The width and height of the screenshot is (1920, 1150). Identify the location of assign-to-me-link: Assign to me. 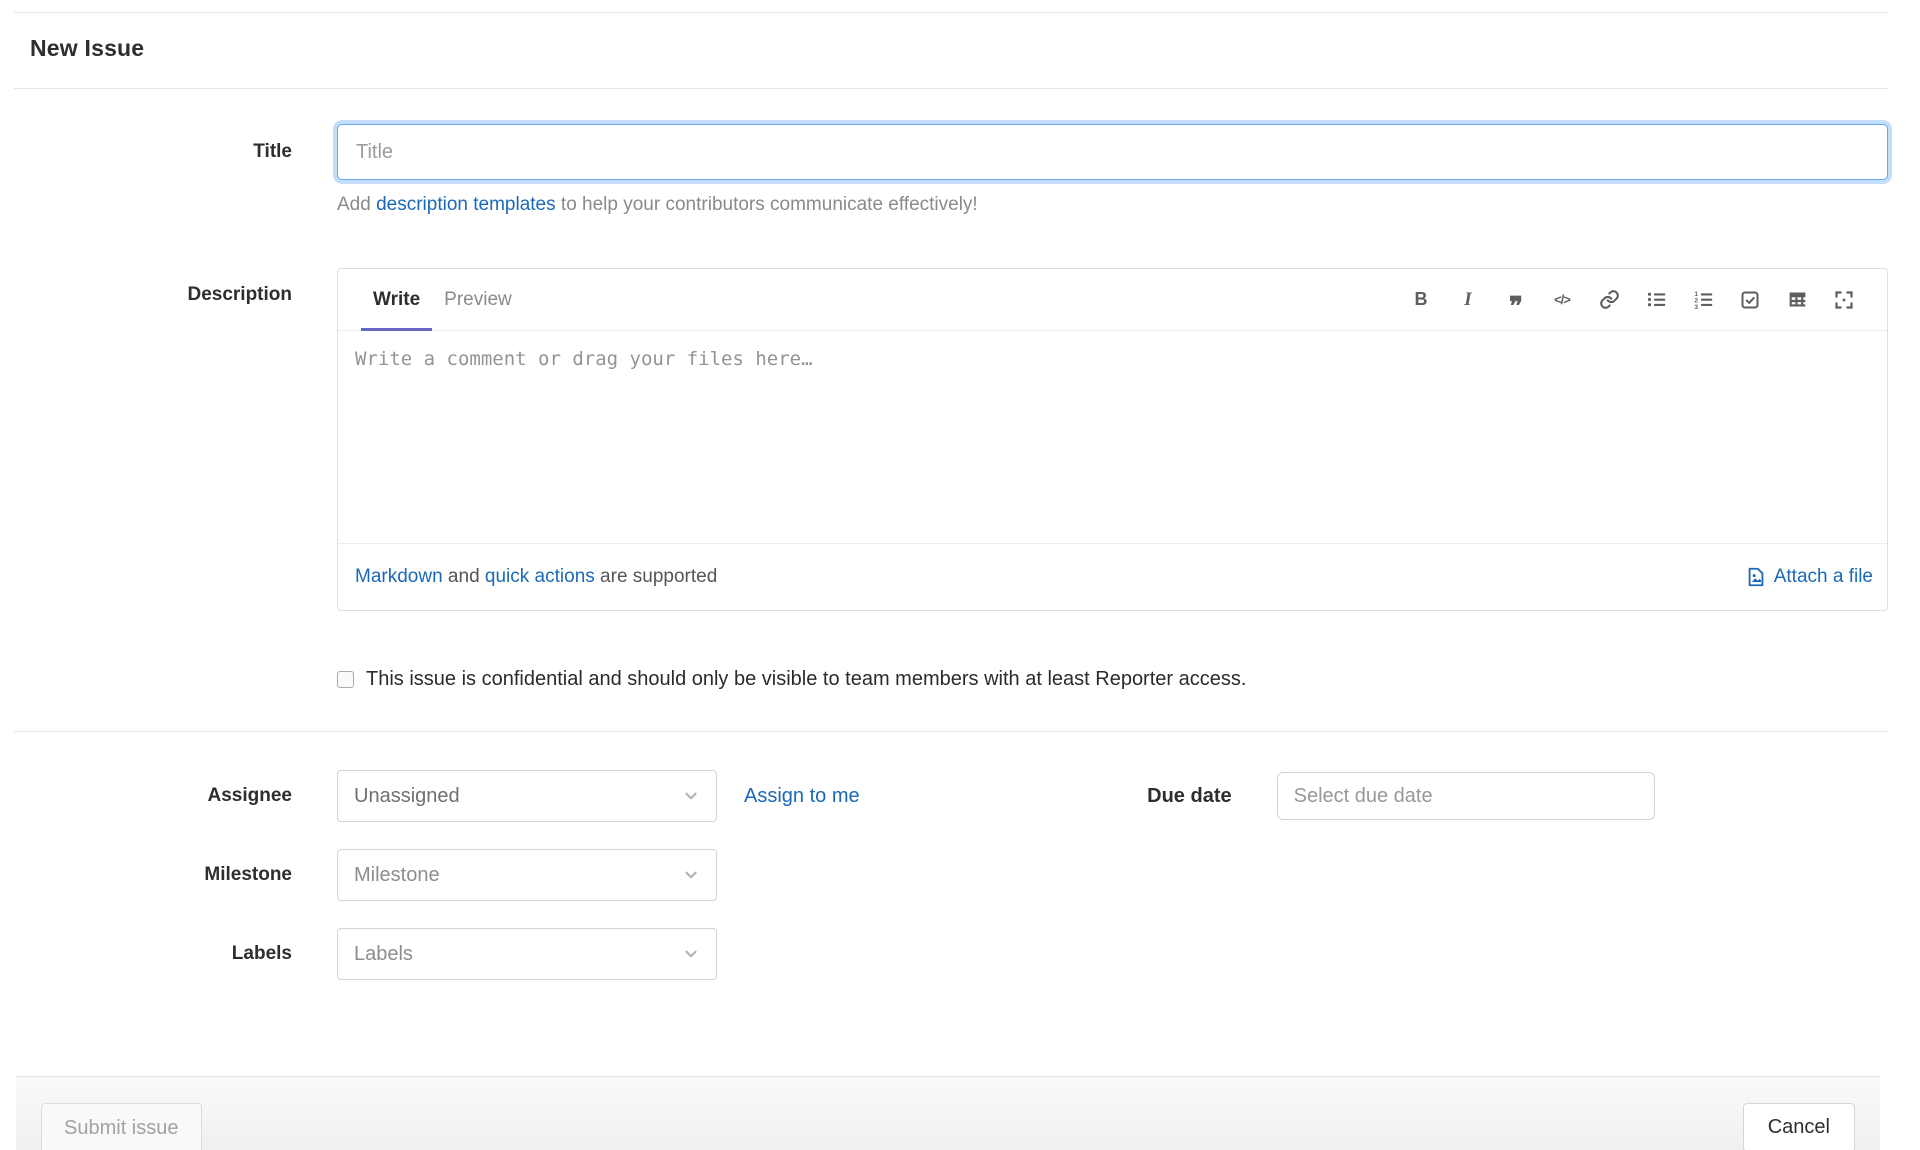
(802, 796).